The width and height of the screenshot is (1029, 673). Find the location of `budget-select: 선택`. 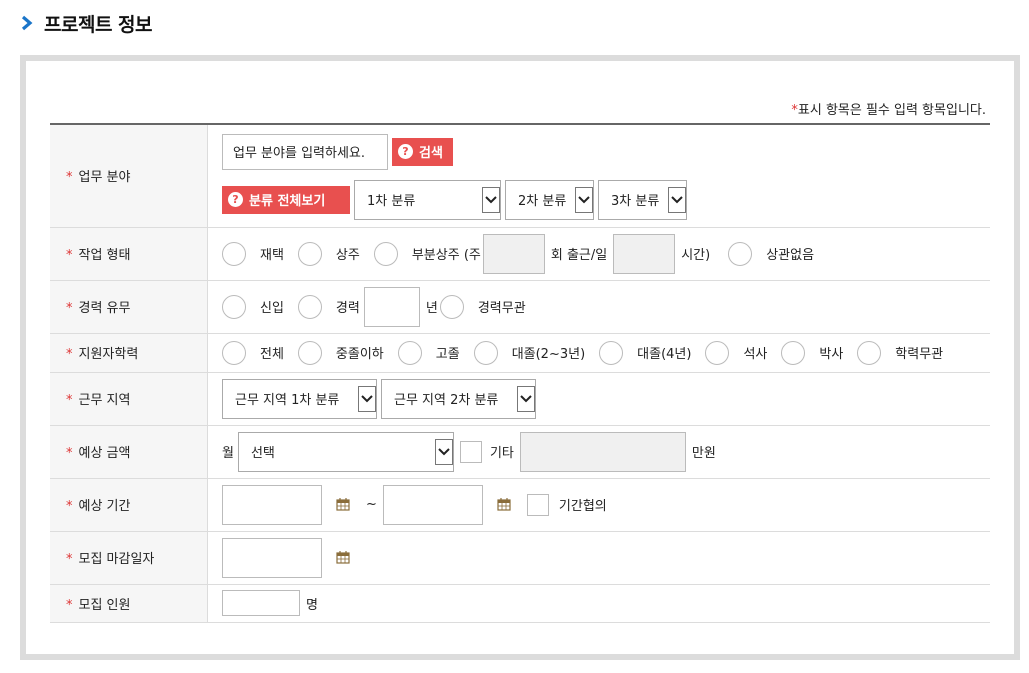

budget-select: 선택 is located at coordinates (345, 451).